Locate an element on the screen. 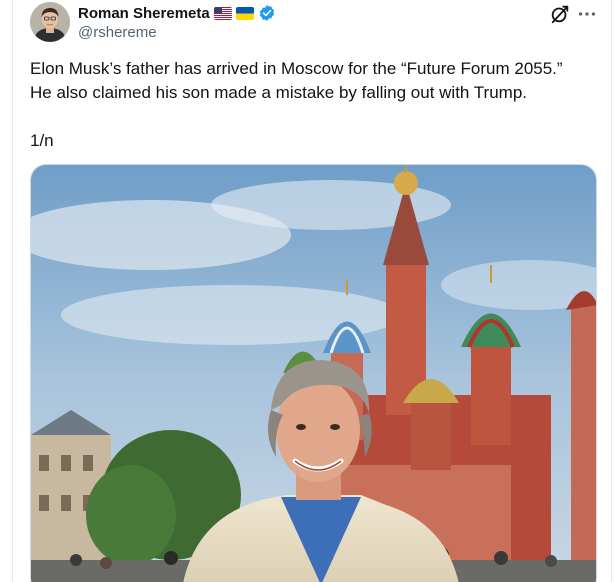 The width and height of the screenshot is (614, 582). timeline-left-border is located at coordinates (12, 291).